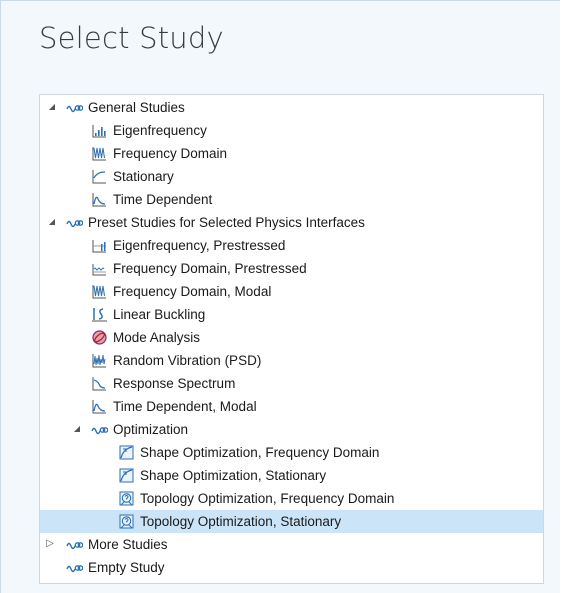  I want to click on frequency-domain-icon, so click(99, 153).